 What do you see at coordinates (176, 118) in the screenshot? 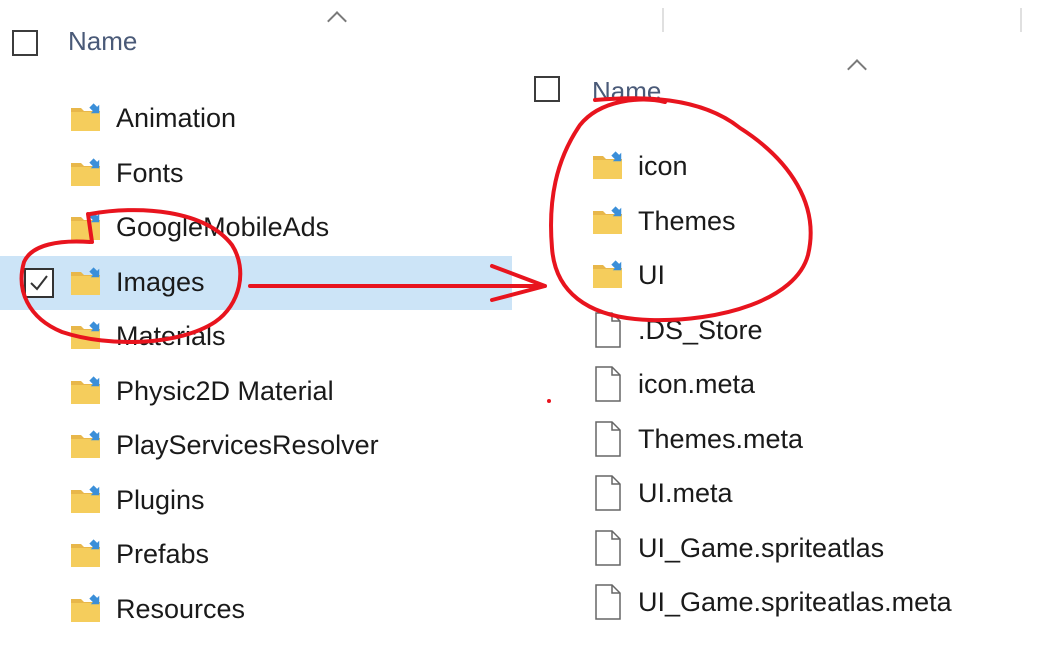
I see `file-name-label: Animation` at bounding box center [176, 118].